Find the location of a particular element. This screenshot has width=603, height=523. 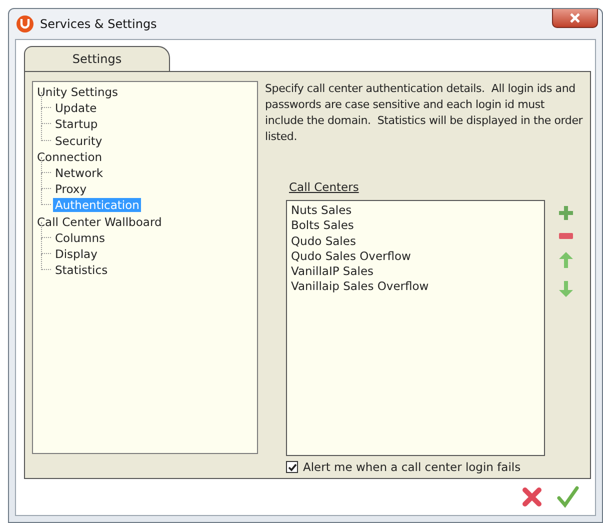

list-item: Qudo Sales is located at coordinates (415, 241).